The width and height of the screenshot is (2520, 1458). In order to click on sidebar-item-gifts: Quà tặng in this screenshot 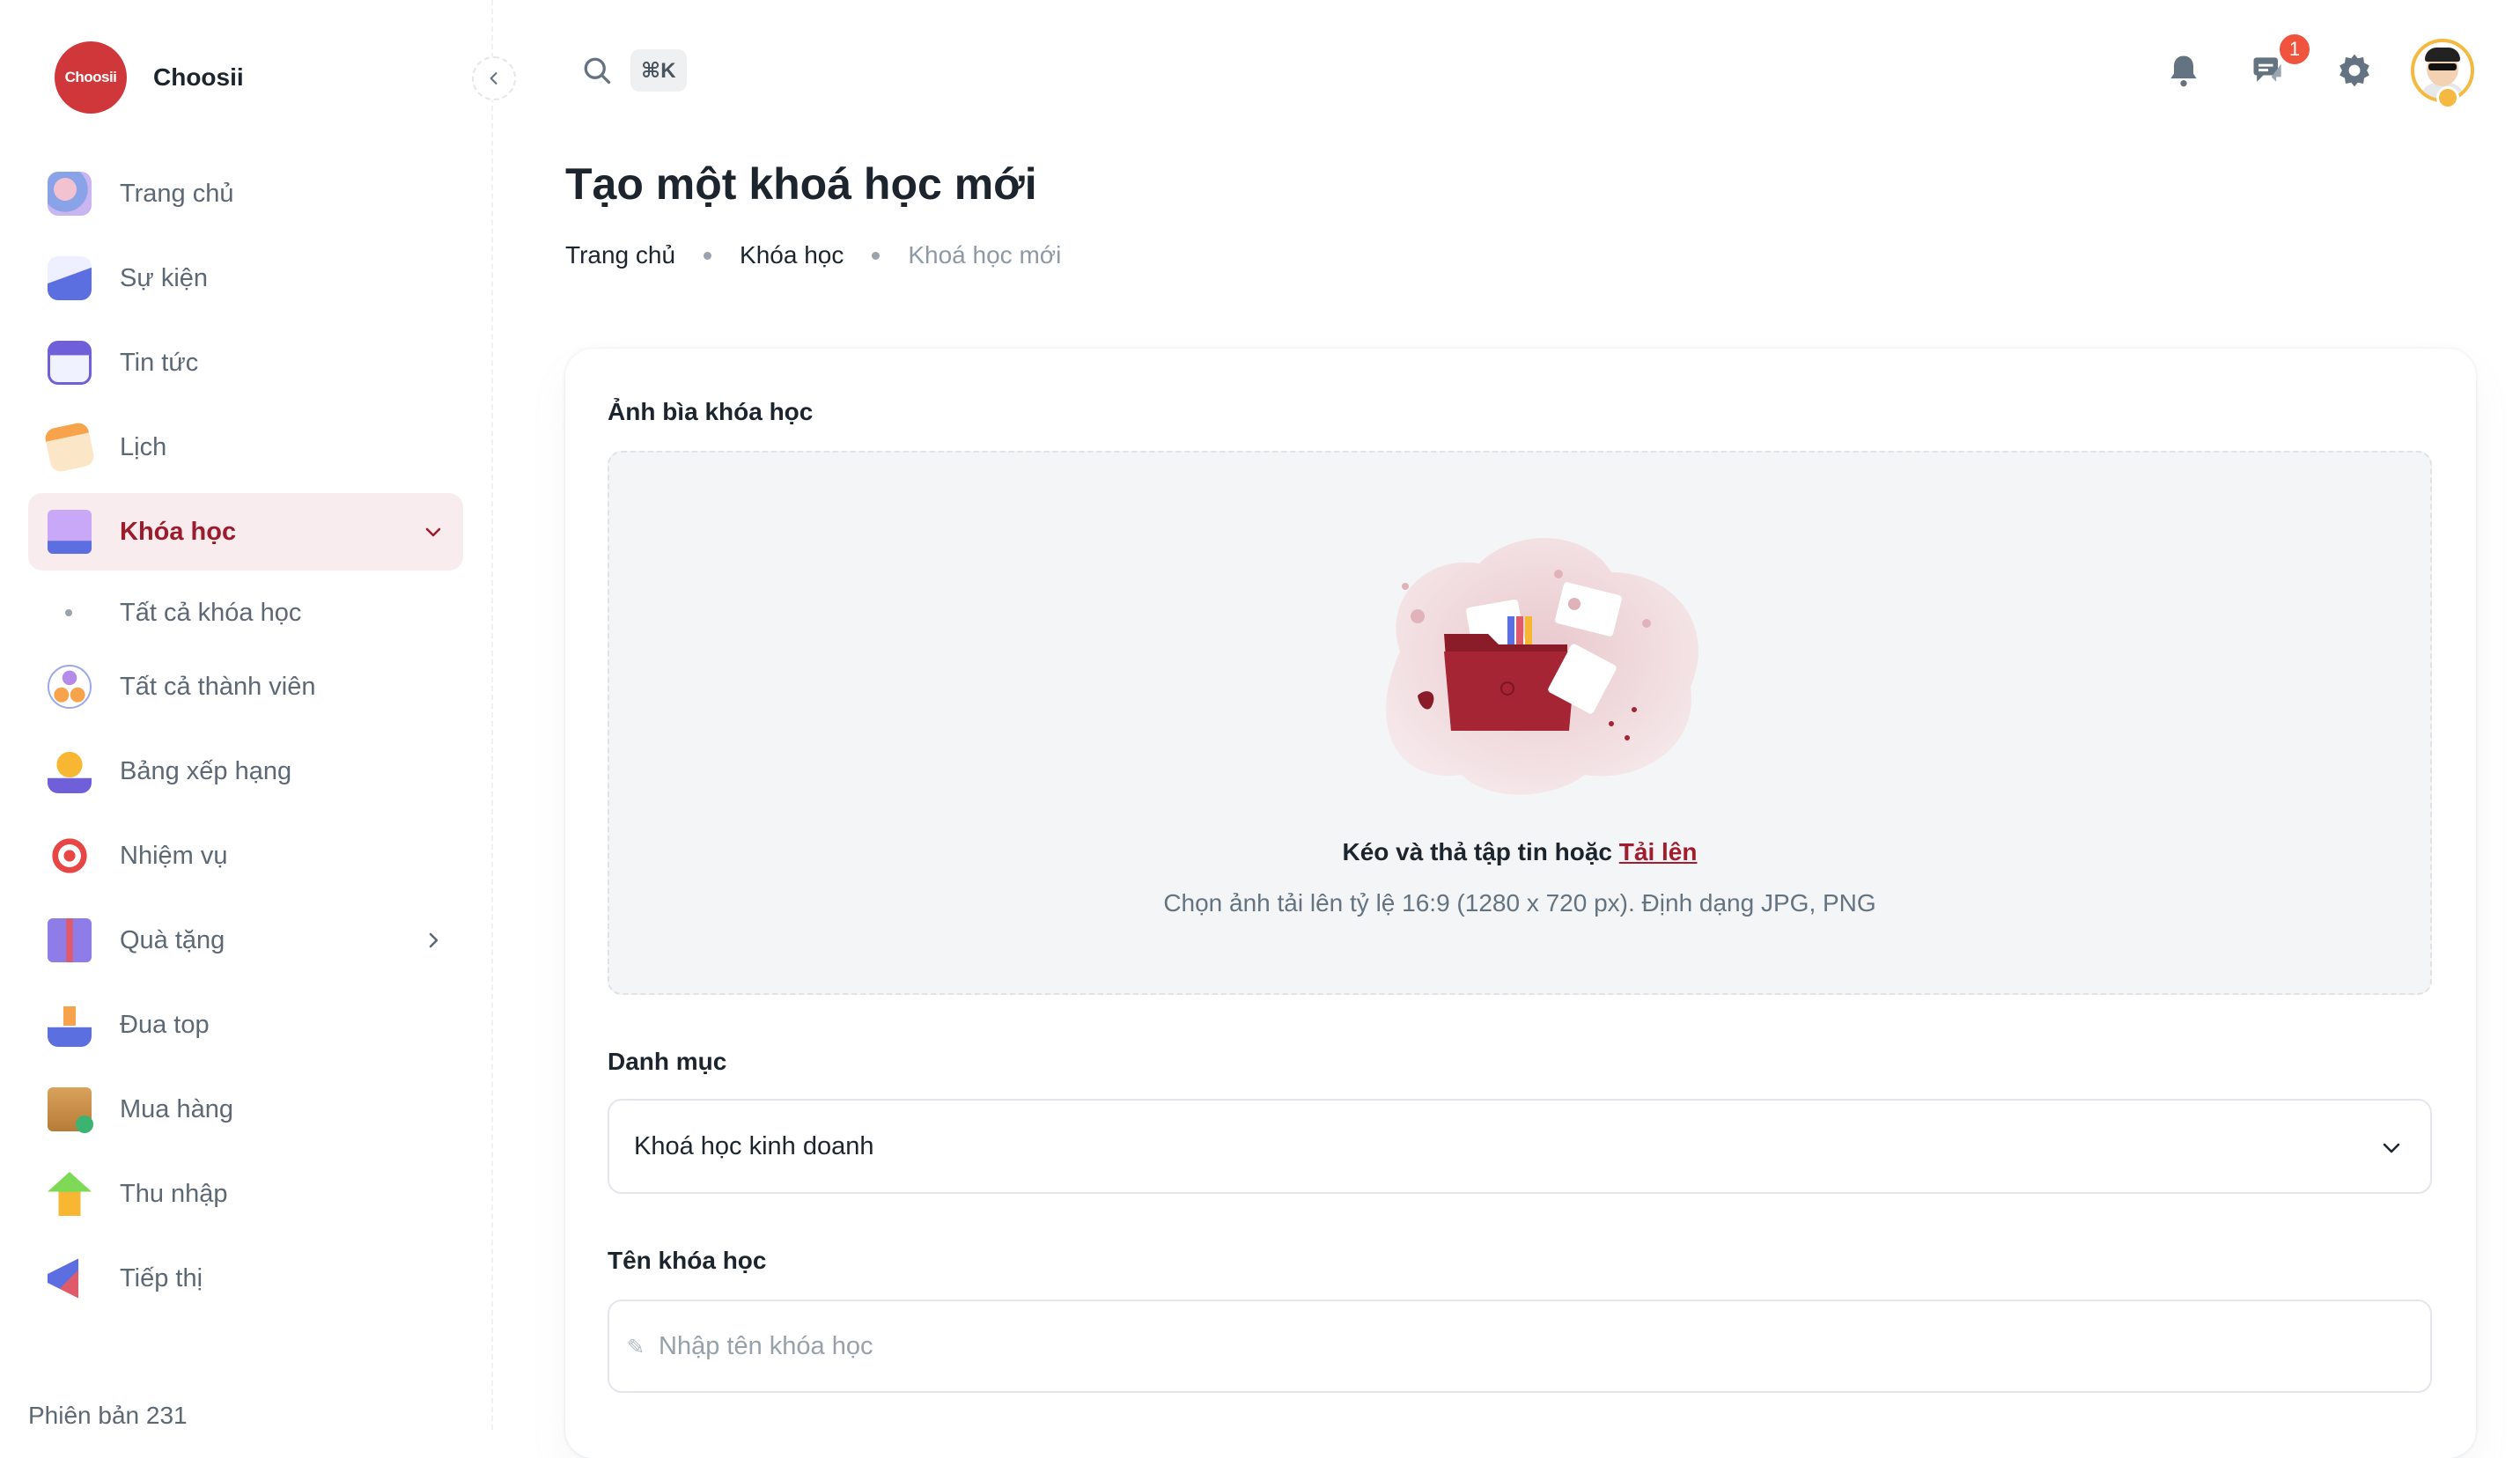, I will do `click(245, 940)`.